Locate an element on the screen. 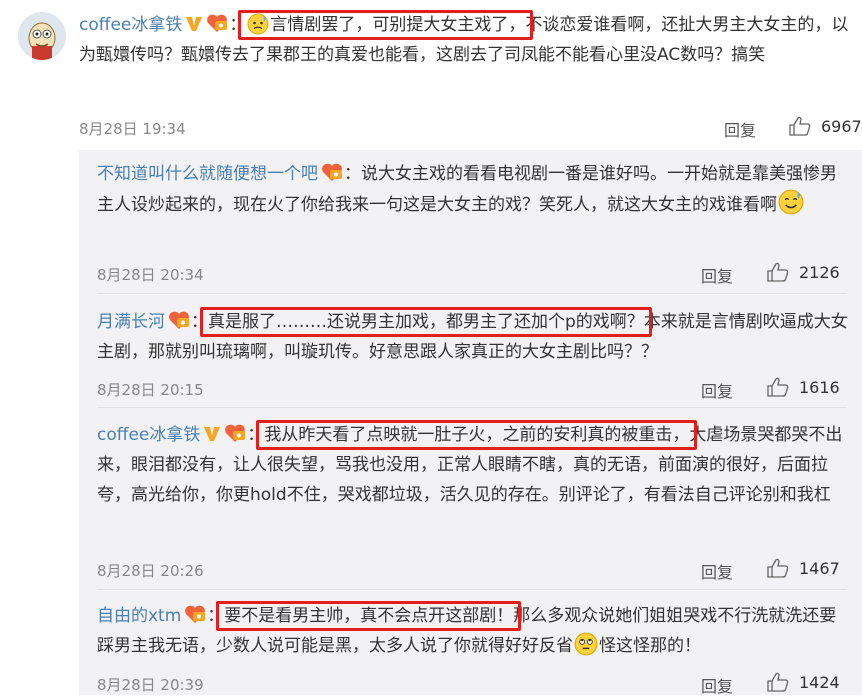  reply-time: 8月28日 20:15 is located at coordinates (150, 390).